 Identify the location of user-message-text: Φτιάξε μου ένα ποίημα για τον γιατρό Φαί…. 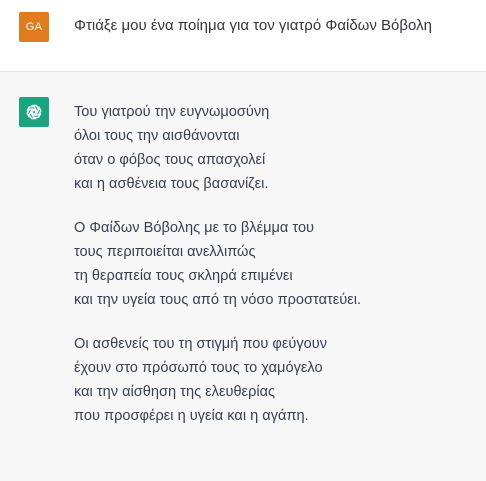
(253, 25).